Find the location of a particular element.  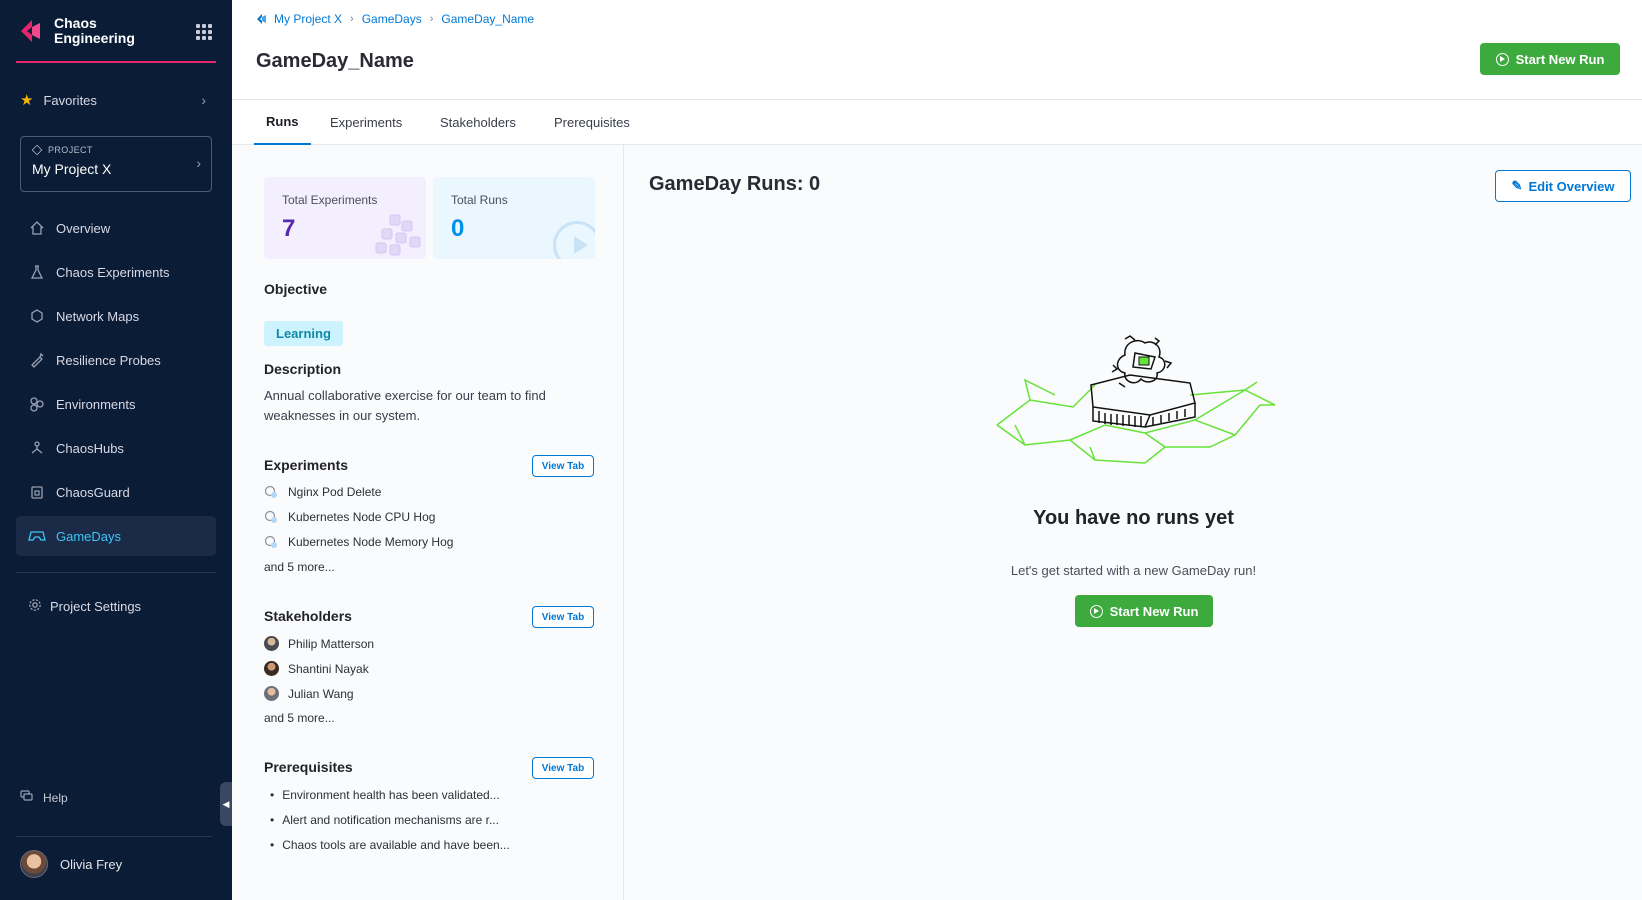

sidebar-item-overview: Overview is located at coordinates (116, 228).